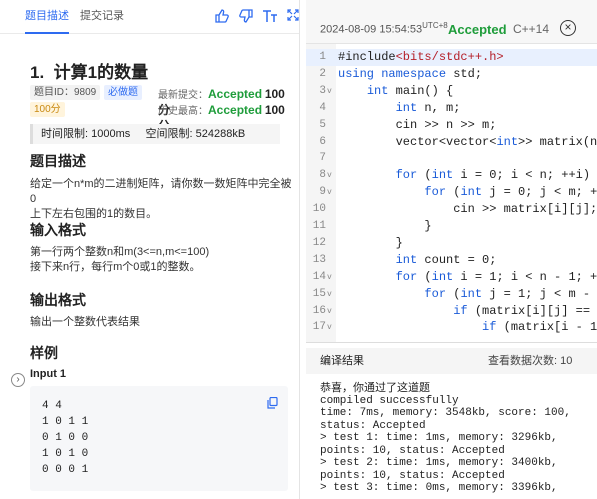 The width and height of the screenshot is (597, 499). Describe the element at coordinates (270, 17) in the screenshot. I see `font-size-icon` at that location.